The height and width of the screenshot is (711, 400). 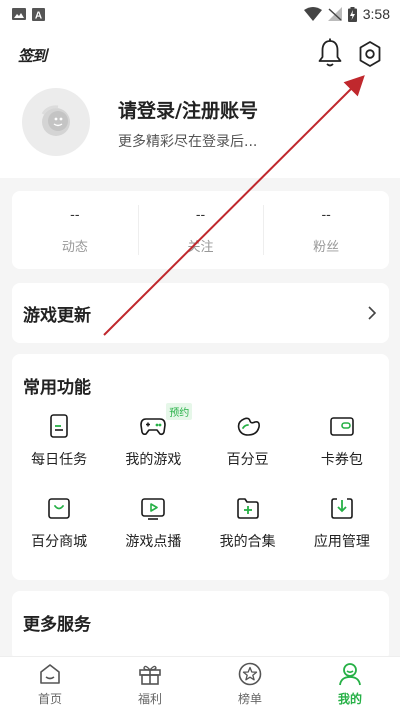 I want to click on text-notification-icon: A, so click(x=38, y=14).